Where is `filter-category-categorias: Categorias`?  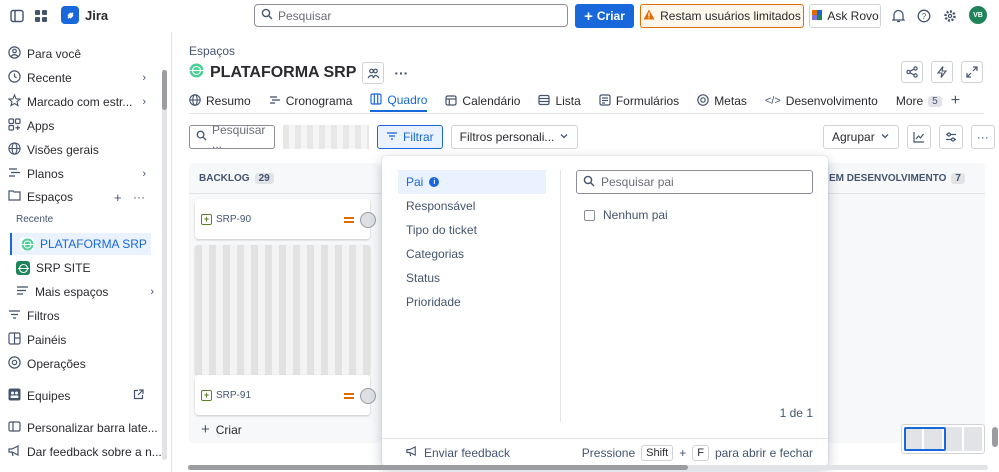
filter-category-categorias: Categorias is located at coordinates (472, 254).